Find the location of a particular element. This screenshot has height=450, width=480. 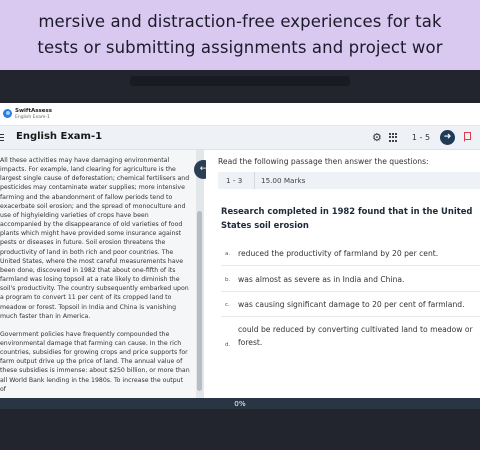

menu-icon is located at coordinates (2, 138).